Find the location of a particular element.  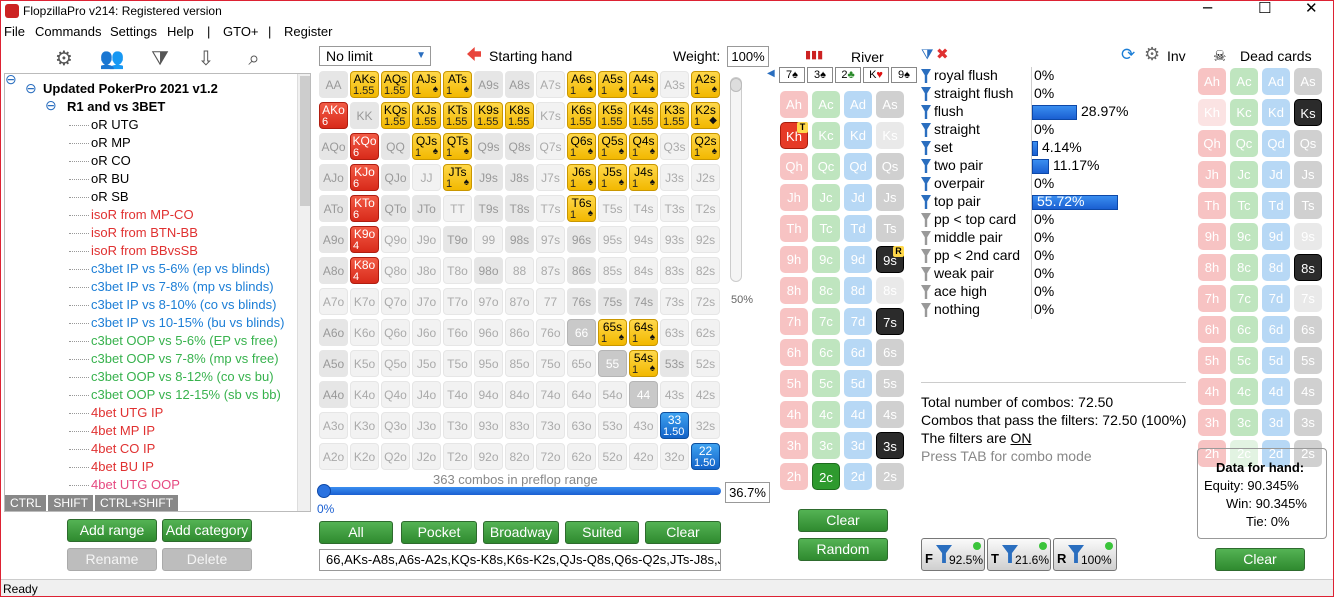

add-range-button: Add range is located at coordinates (112, 530).